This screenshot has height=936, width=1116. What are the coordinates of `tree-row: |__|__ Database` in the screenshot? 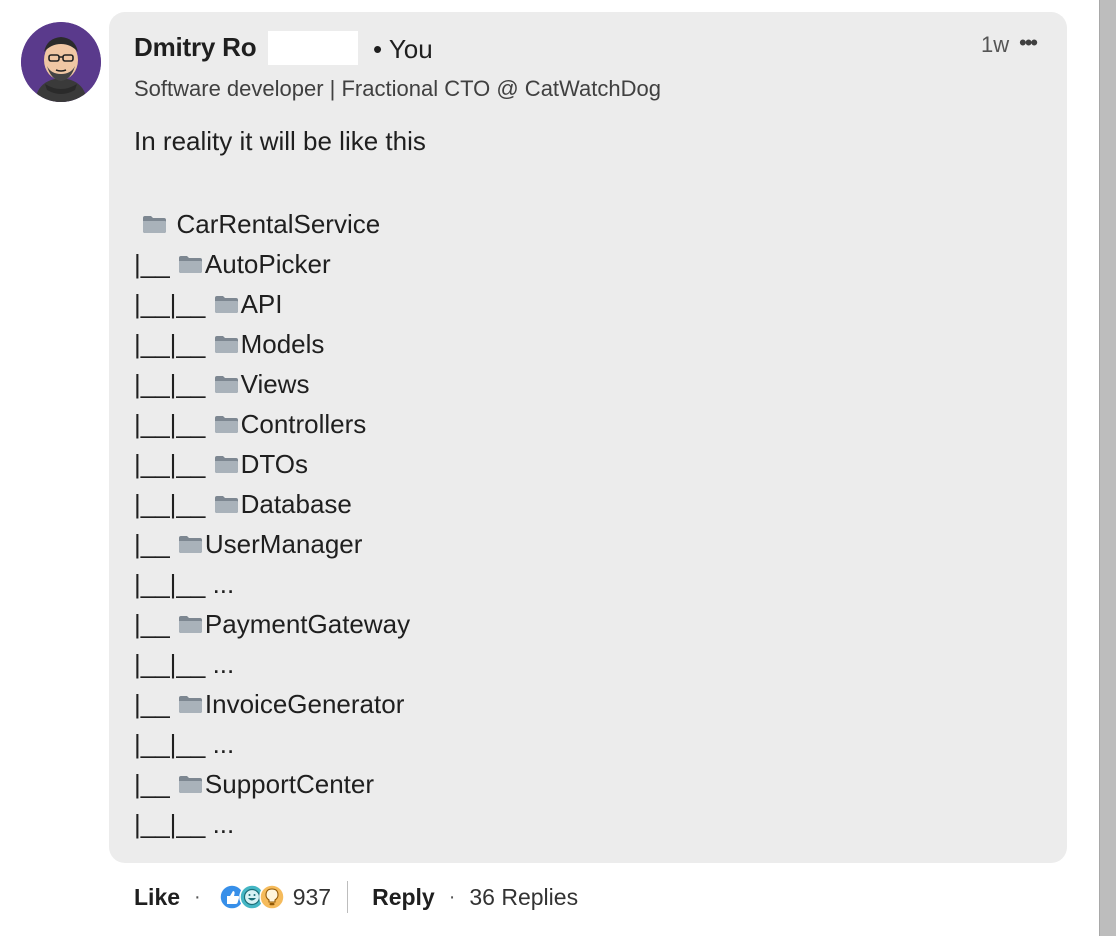 It's located at (272, 504).